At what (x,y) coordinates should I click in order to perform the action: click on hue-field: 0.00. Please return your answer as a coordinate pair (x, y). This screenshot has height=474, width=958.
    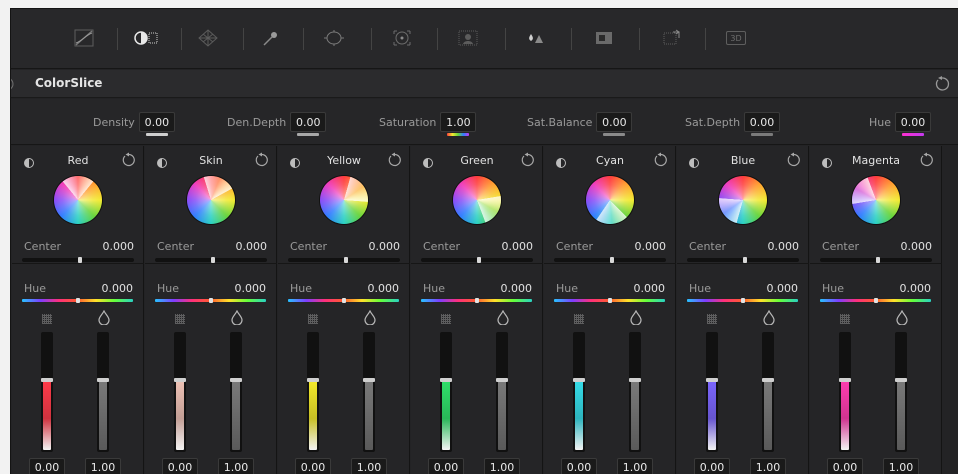
    Looking at the image, I should click on (913, 124).